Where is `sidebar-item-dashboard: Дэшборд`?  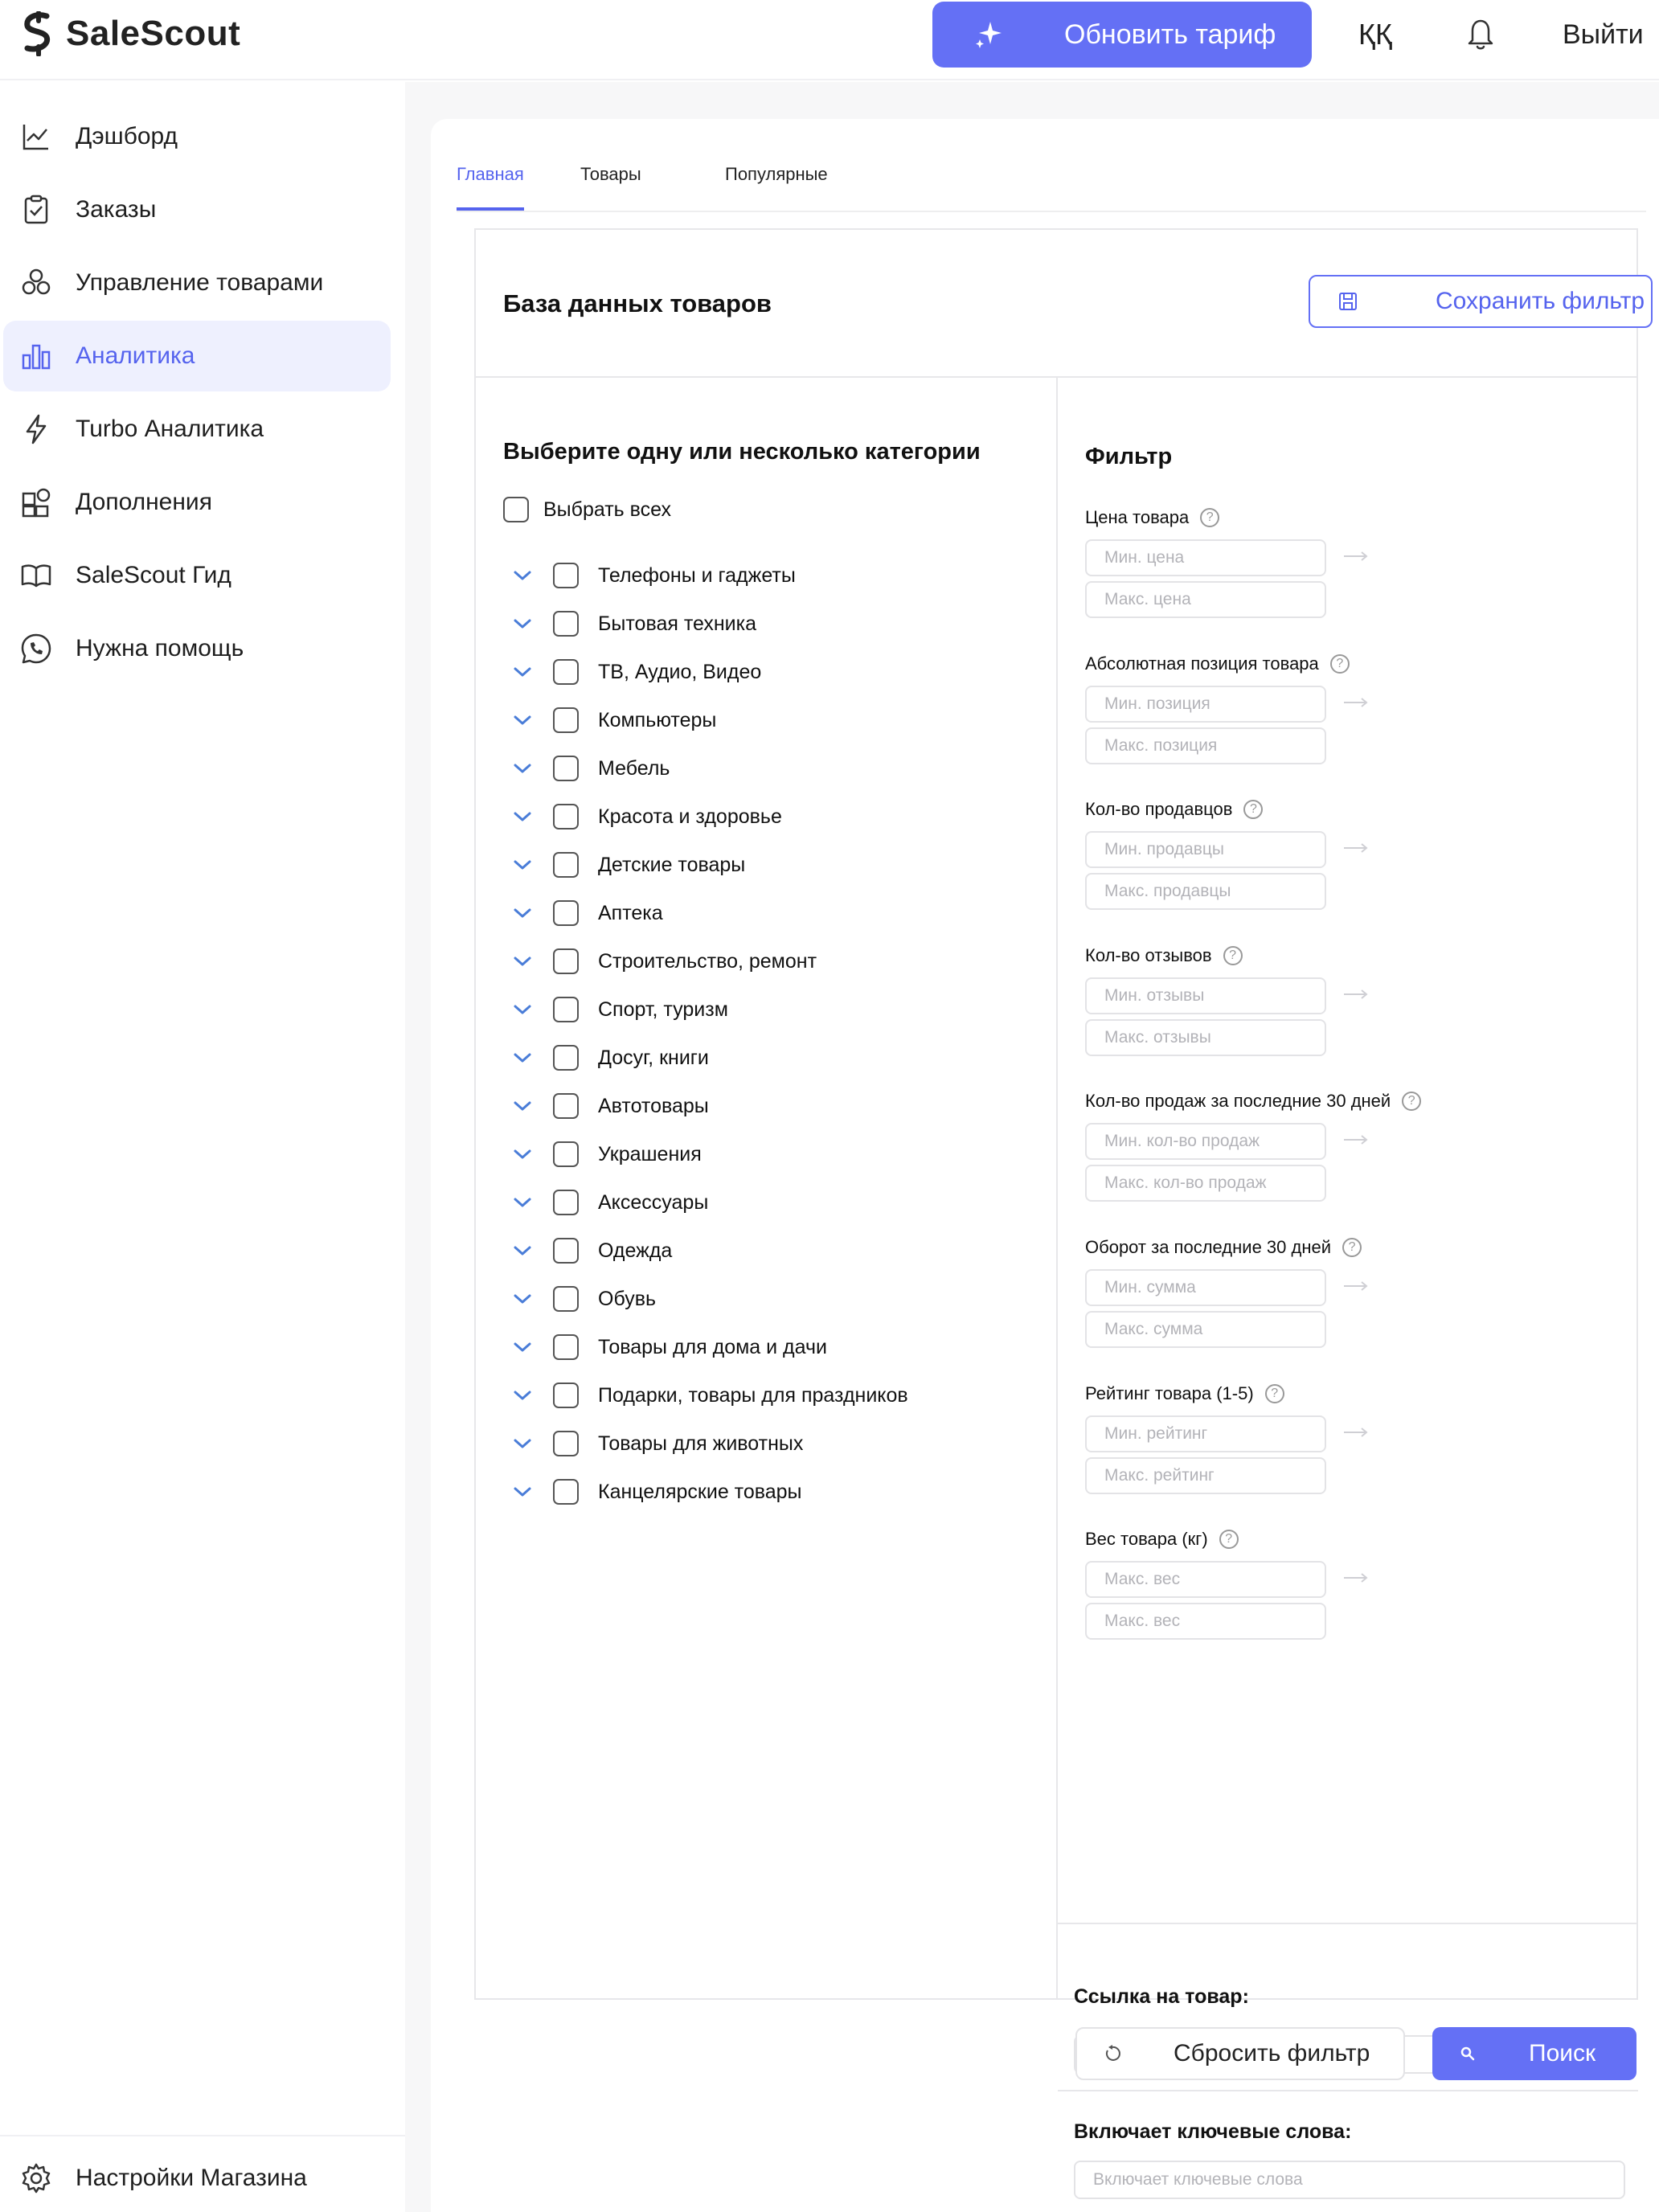 sidebar-item-dashboard: Дэшборд is located at coordinates (197, 136).